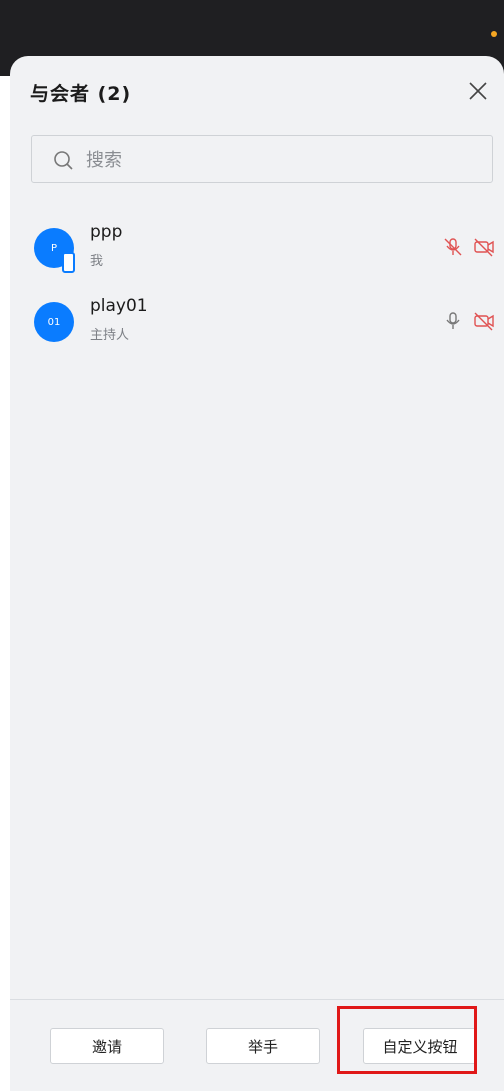 The width and height of the screenshot is (504, 1091). What do you see at coordinates (263, 1046) in the screenshot?
I see `raise-hand-button: 举手` at bounding box center [263, 1046].